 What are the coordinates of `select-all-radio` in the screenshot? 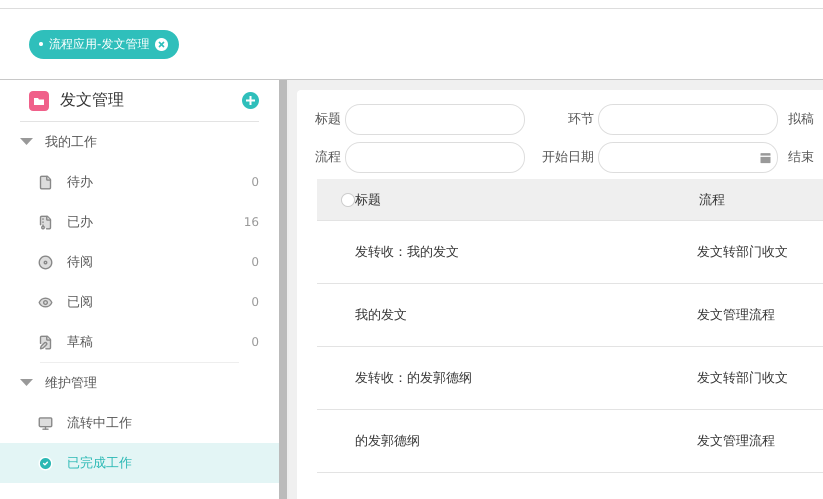 It's located at (348, 199).